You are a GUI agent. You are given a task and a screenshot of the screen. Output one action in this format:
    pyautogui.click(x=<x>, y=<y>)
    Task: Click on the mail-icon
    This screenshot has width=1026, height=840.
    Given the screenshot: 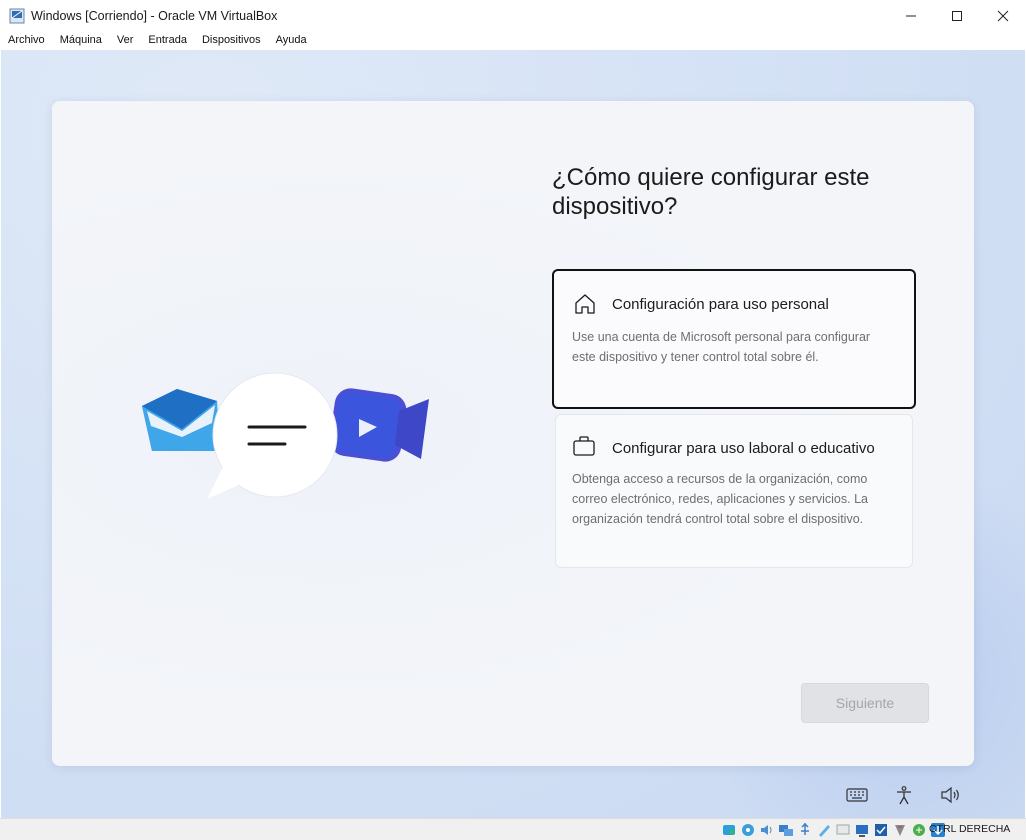 What is the action you would take?
    pyautogui.click(x=180, y=420)
    